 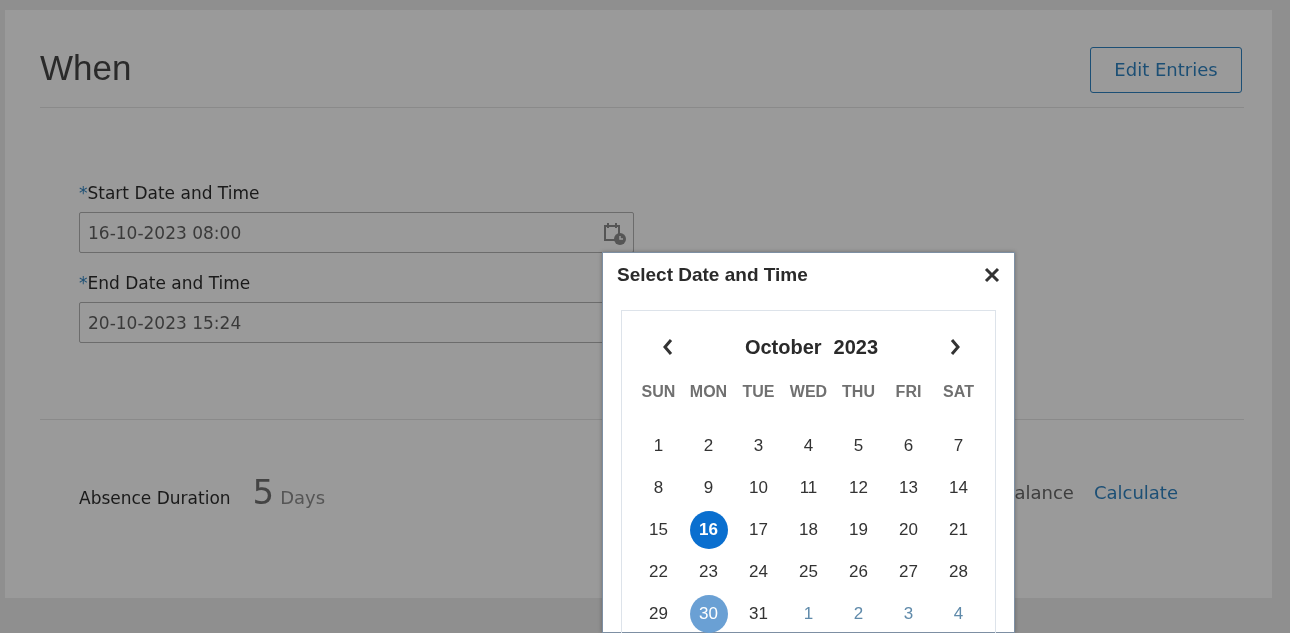 I want to click on calendar-day: 12, so click(x=858, y=488).